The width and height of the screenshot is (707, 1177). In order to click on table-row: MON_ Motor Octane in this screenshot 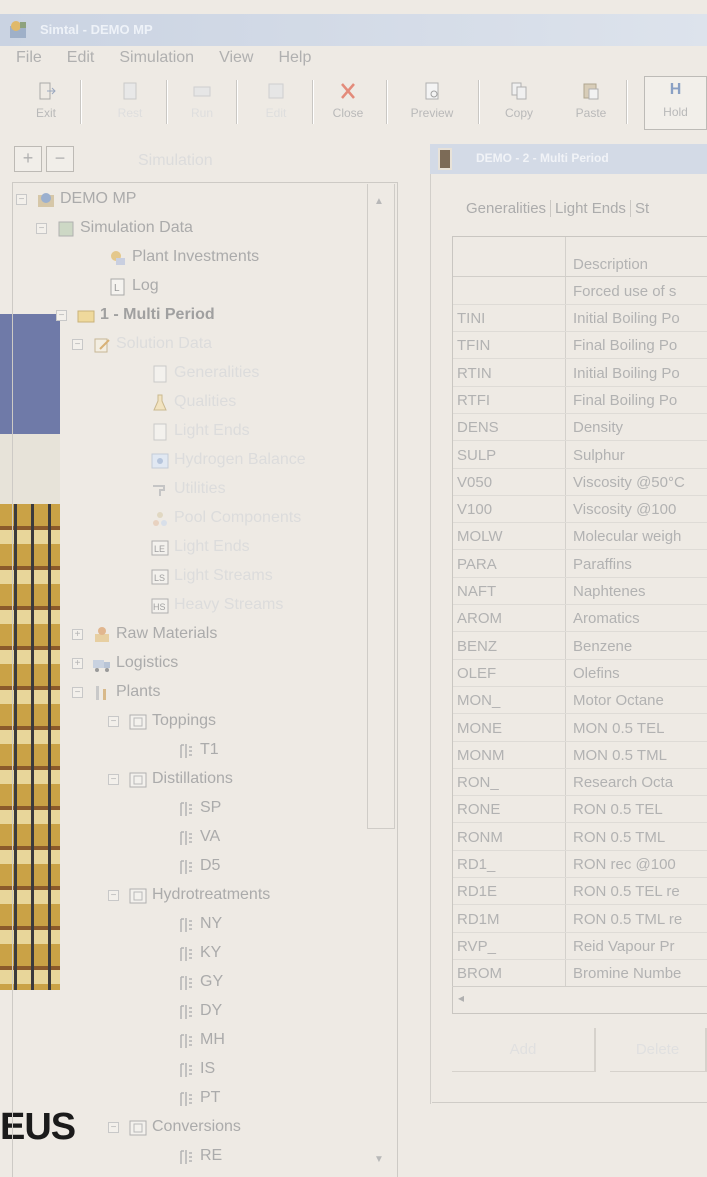, I will do `click(580, 701)`.